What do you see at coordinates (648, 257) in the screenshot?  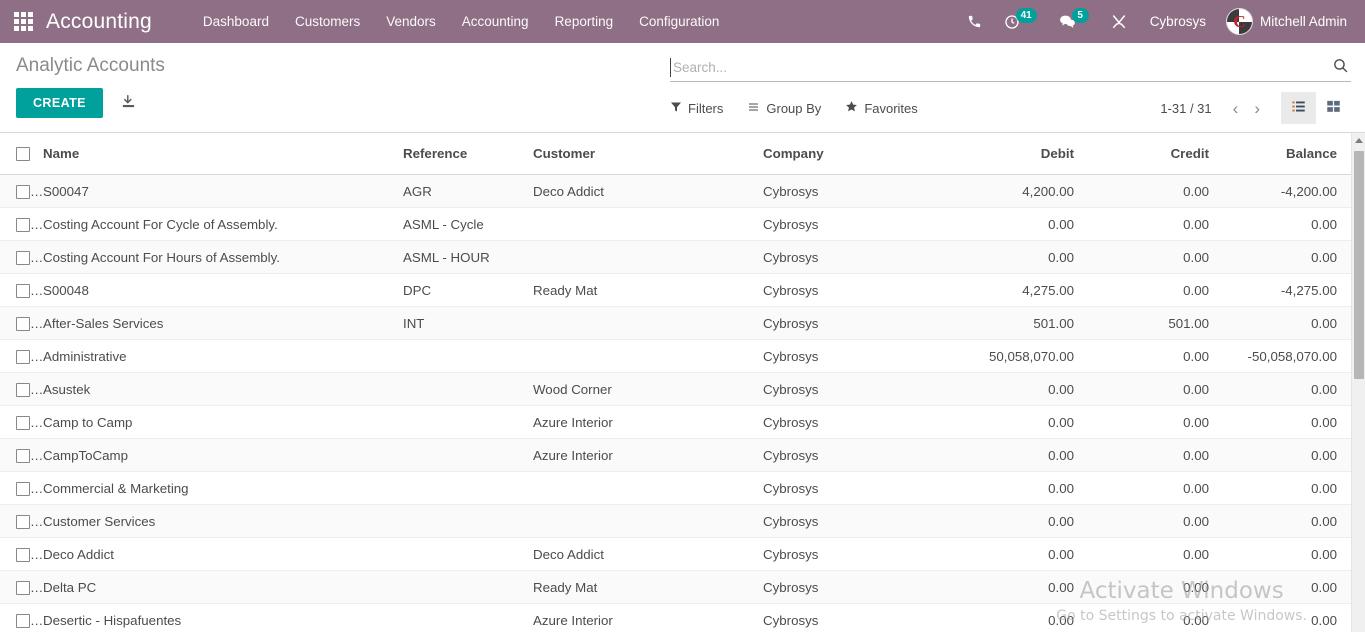 I see `cell-customer` at bounding box center [648, 257].